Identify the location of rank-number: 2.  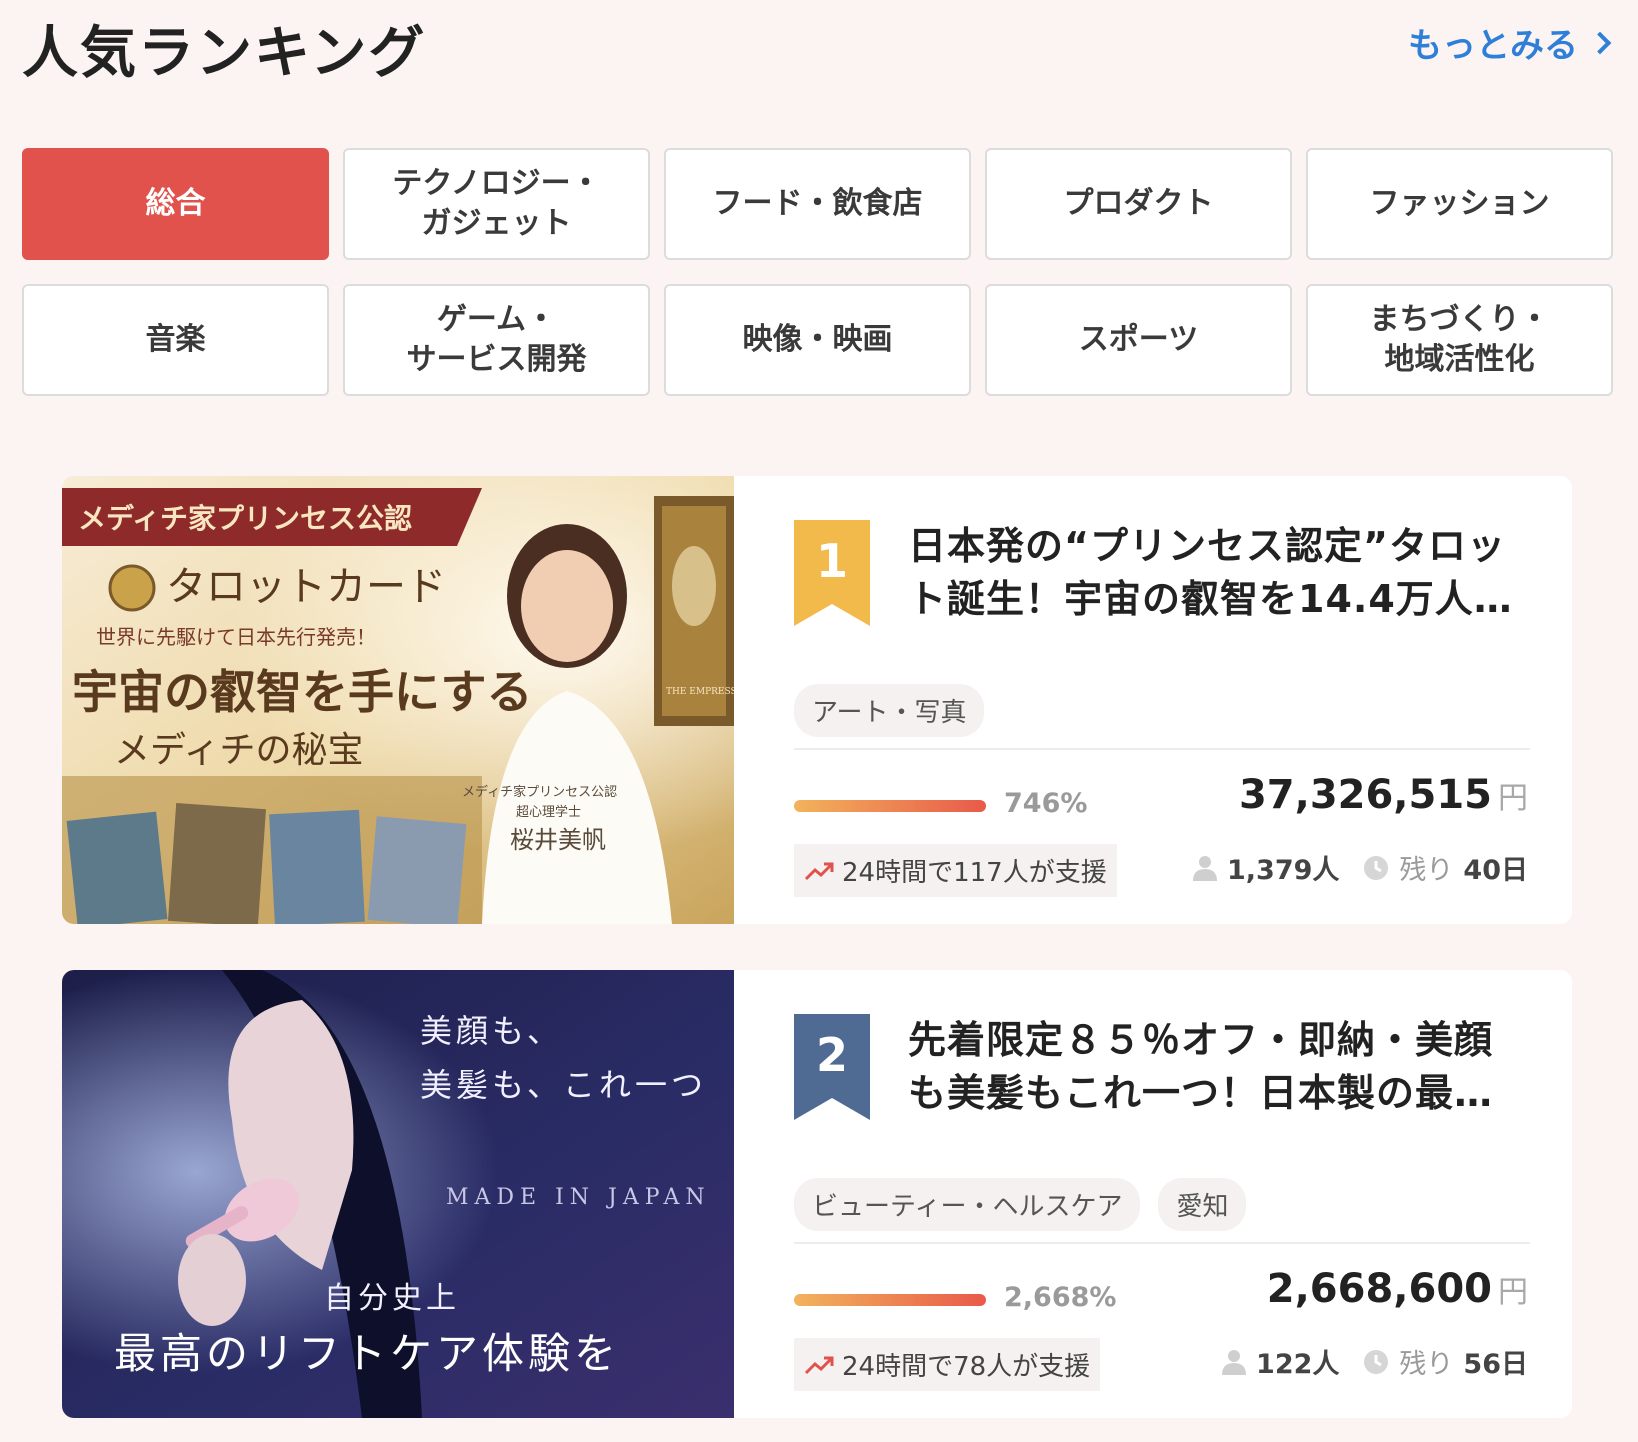
(831, 1055).